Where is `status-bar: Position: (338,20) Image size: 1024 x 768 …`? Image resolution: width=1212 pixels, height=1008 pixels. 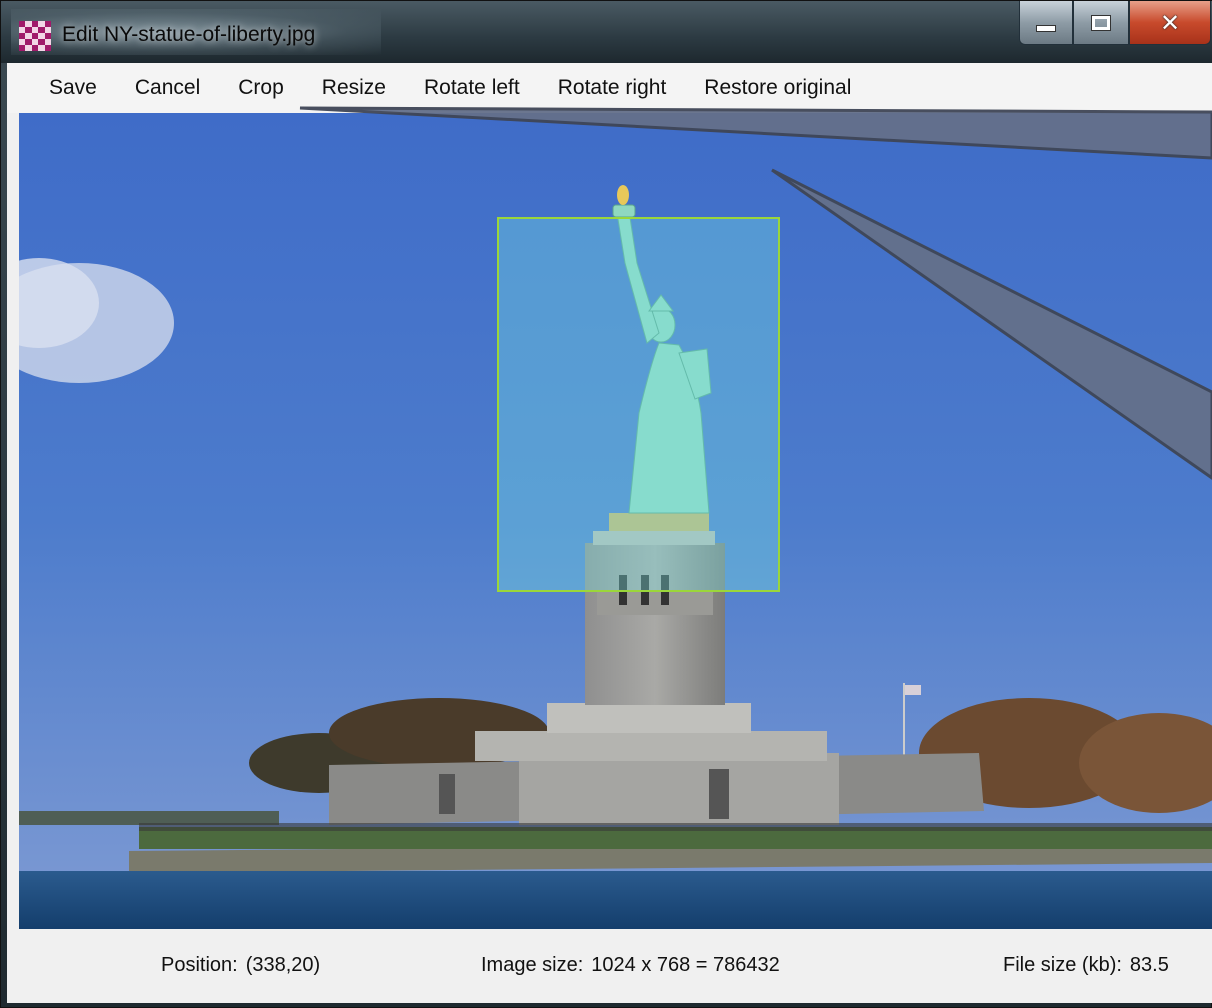
status-bar: Position: (338,20) Image size: 1024 x 768 … is located at coordinates (609, 966).